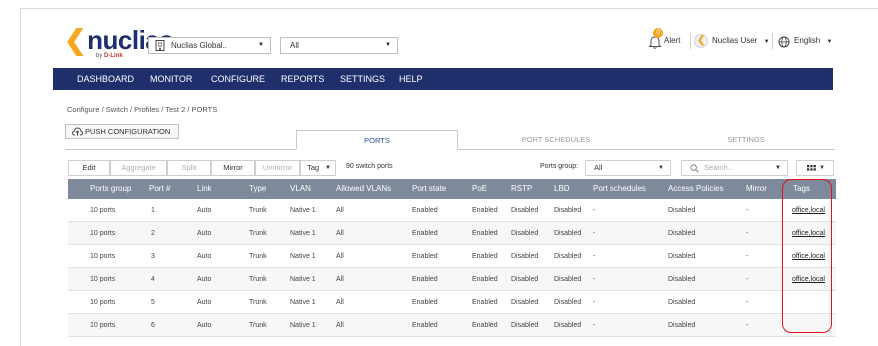  What do you see at coordinates (741, 41) in the screenshot?
I see `user-menu: Nuclias User ▼` at bounding box center [741, 41].